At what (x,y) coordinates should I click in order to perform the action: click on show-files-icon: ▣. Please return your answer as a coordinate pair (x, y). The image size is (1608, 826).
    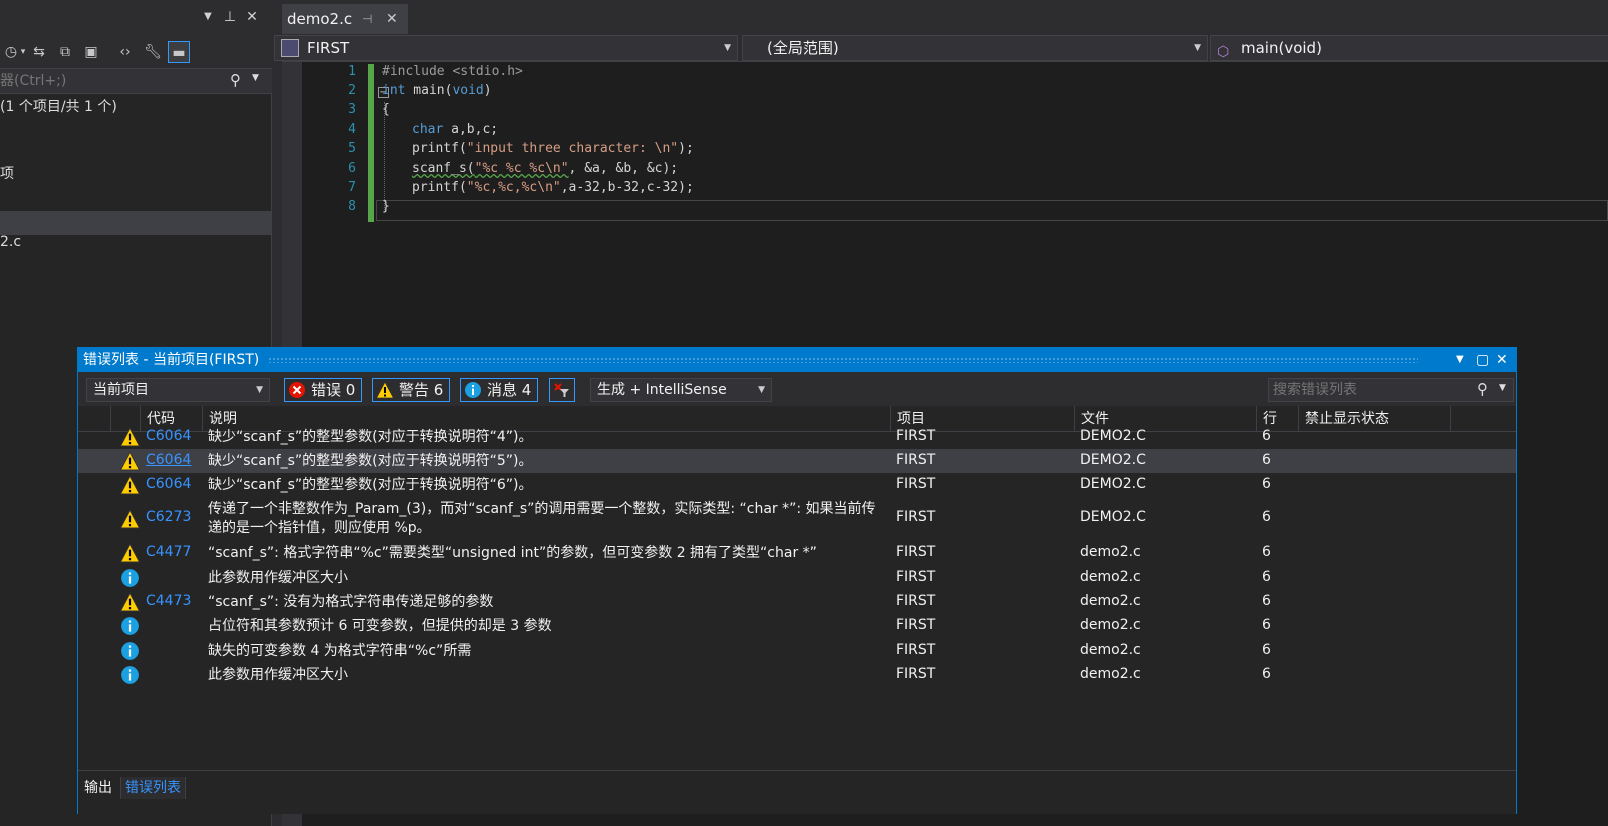
    Looking at the image, I should click on (91, 52).